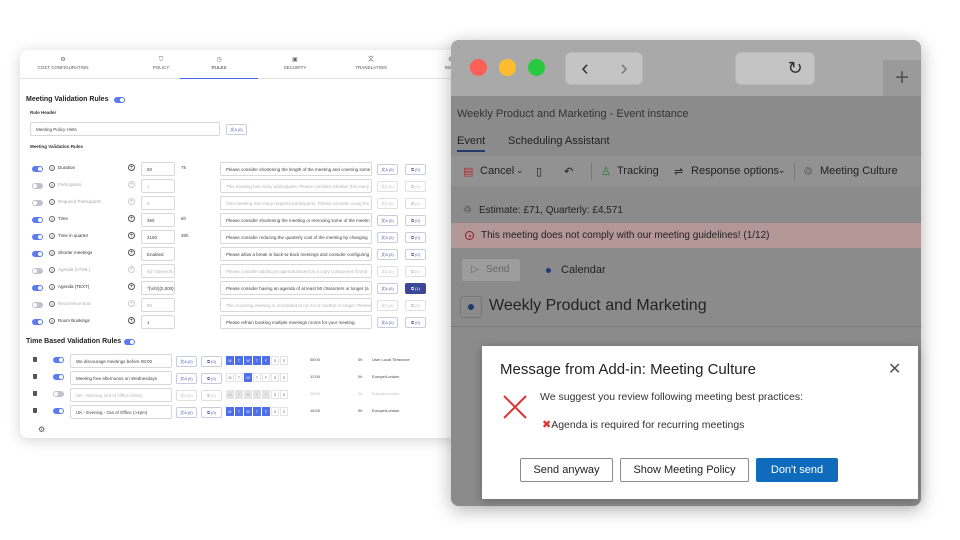  I want to click on calendar-selector: Calendar, so click(583, 270).